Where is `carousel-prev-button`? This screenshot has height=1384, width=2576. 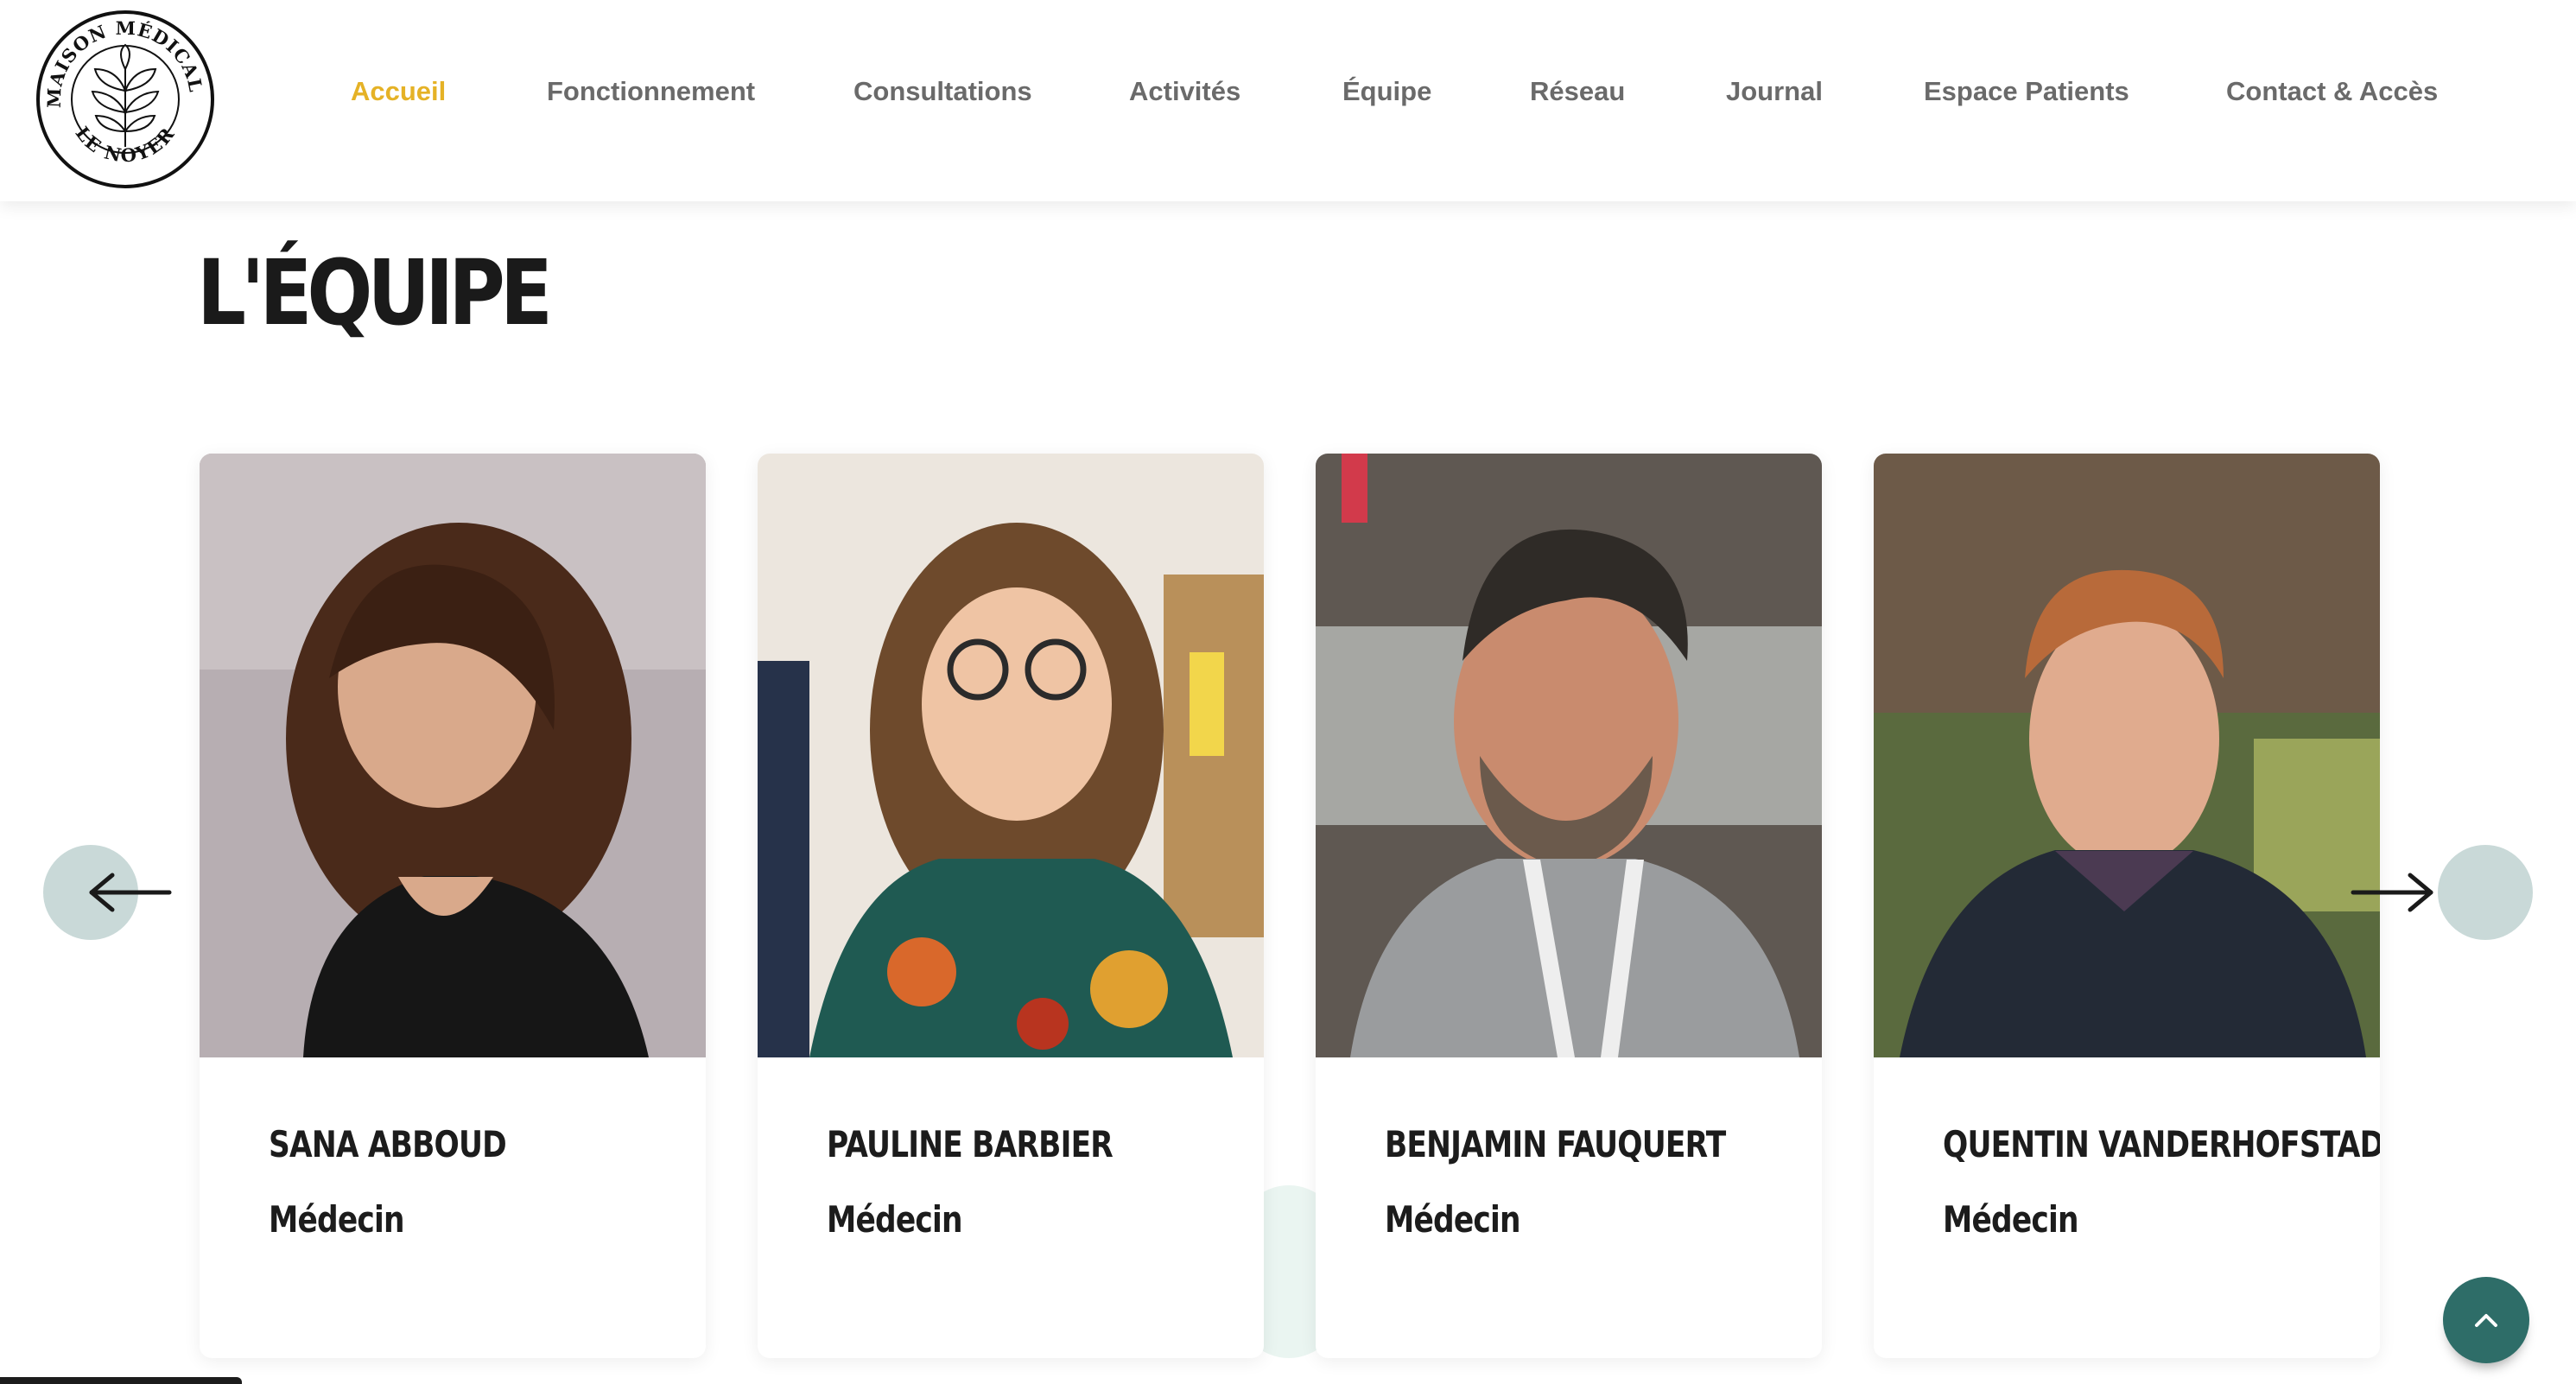 carousel-prev-button is located at coordinates (107, 892).